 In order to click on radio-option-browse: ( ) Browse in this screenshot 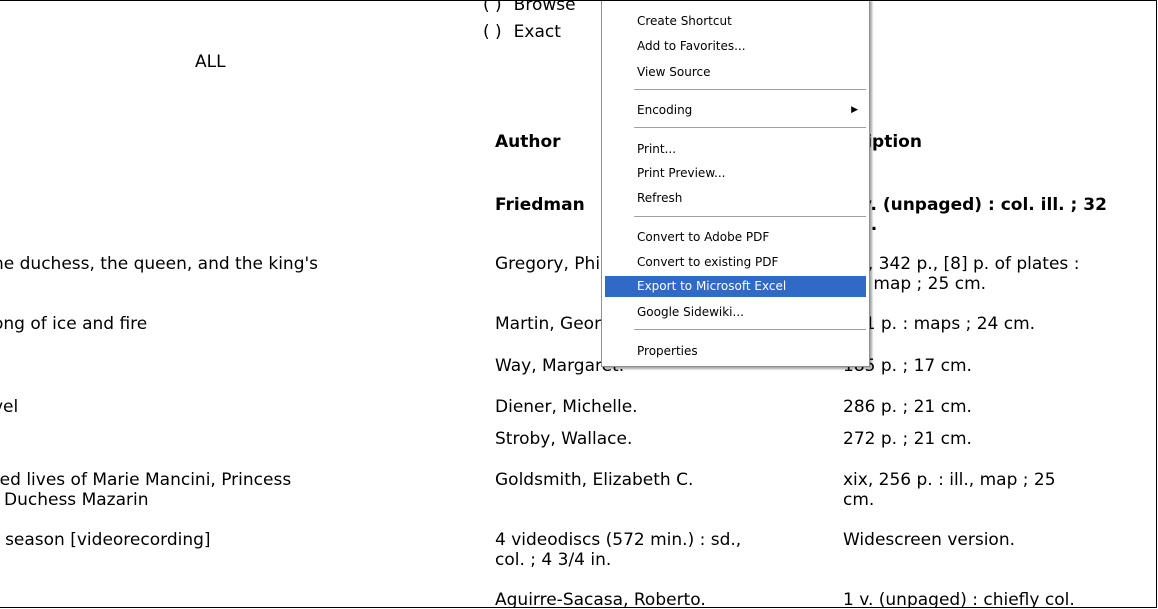, I will do `click(529, 7)`.